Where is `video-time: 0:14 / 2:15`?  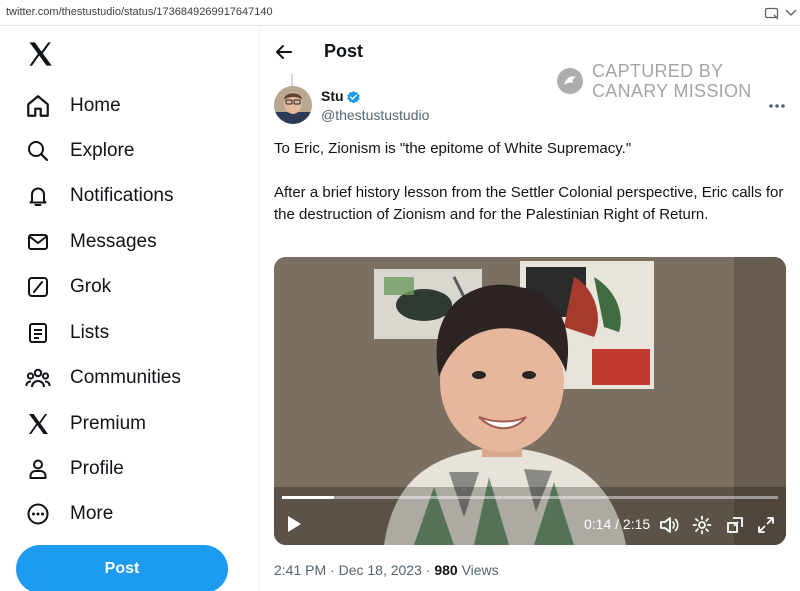
video-time: 0:14 / 2:15 is located at coordinates (617, 524).